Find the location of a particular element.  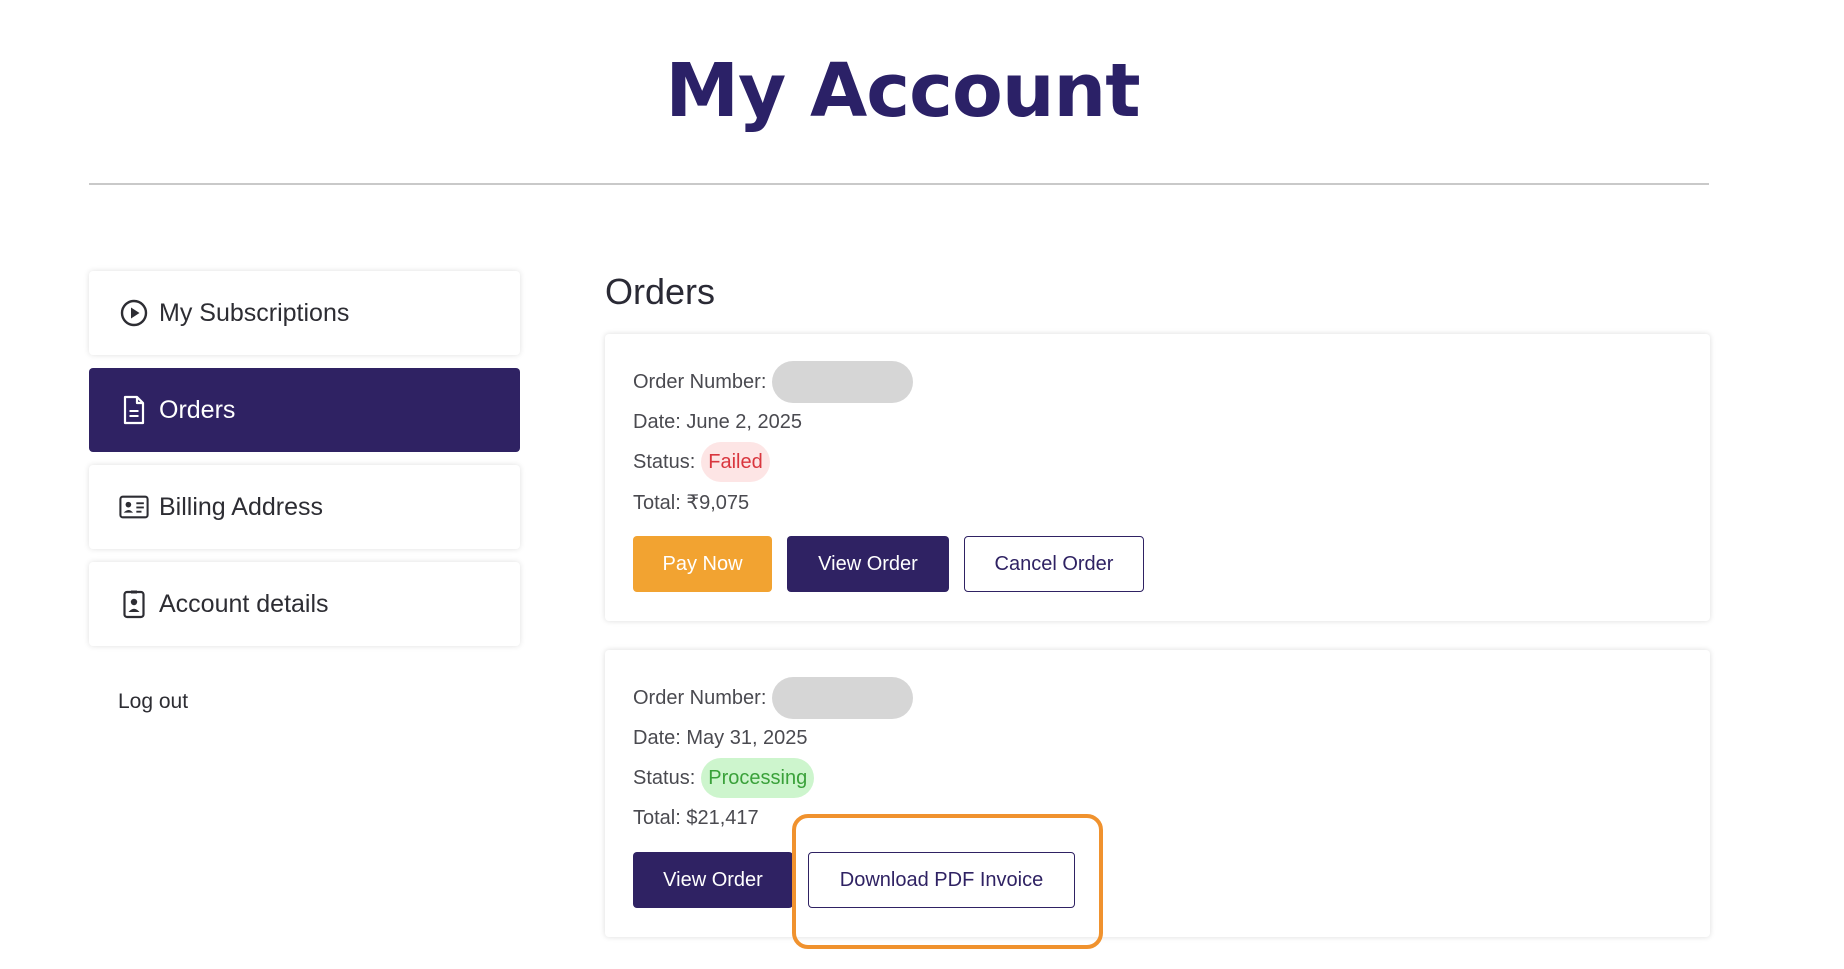

order-total: Total: ₹9,075 is located at coordinates (691, 502).